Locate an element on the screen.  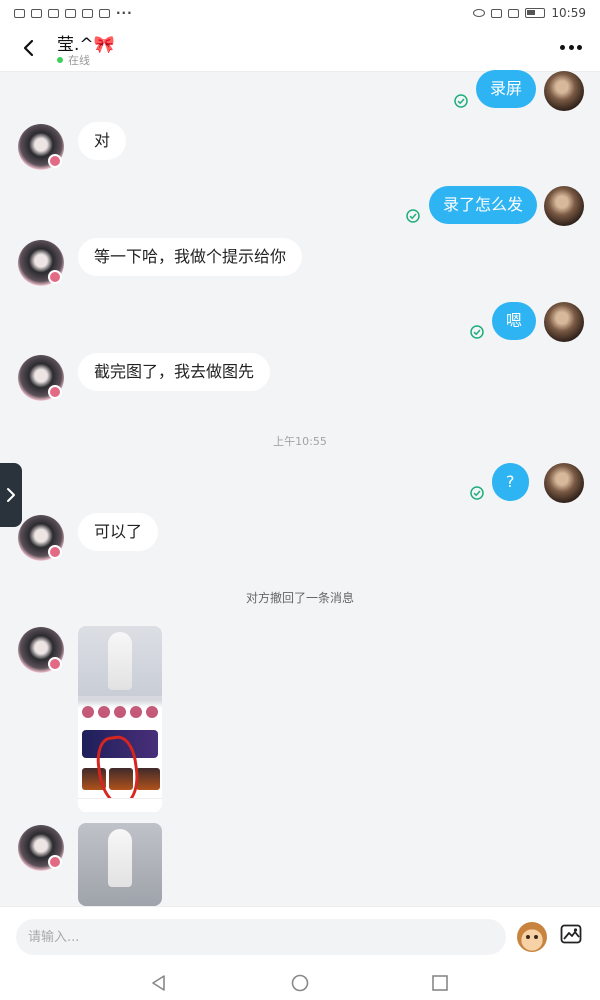
message-input-bar is located at coordinates (300, 936).